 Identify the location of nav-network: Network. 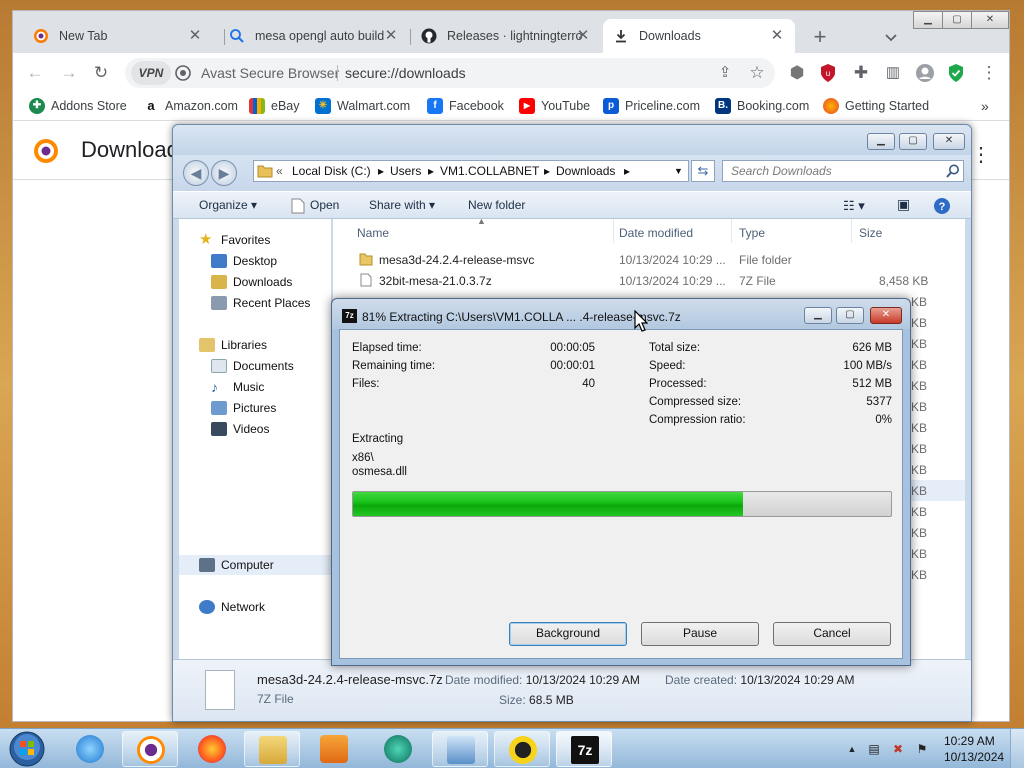
(232, 607).